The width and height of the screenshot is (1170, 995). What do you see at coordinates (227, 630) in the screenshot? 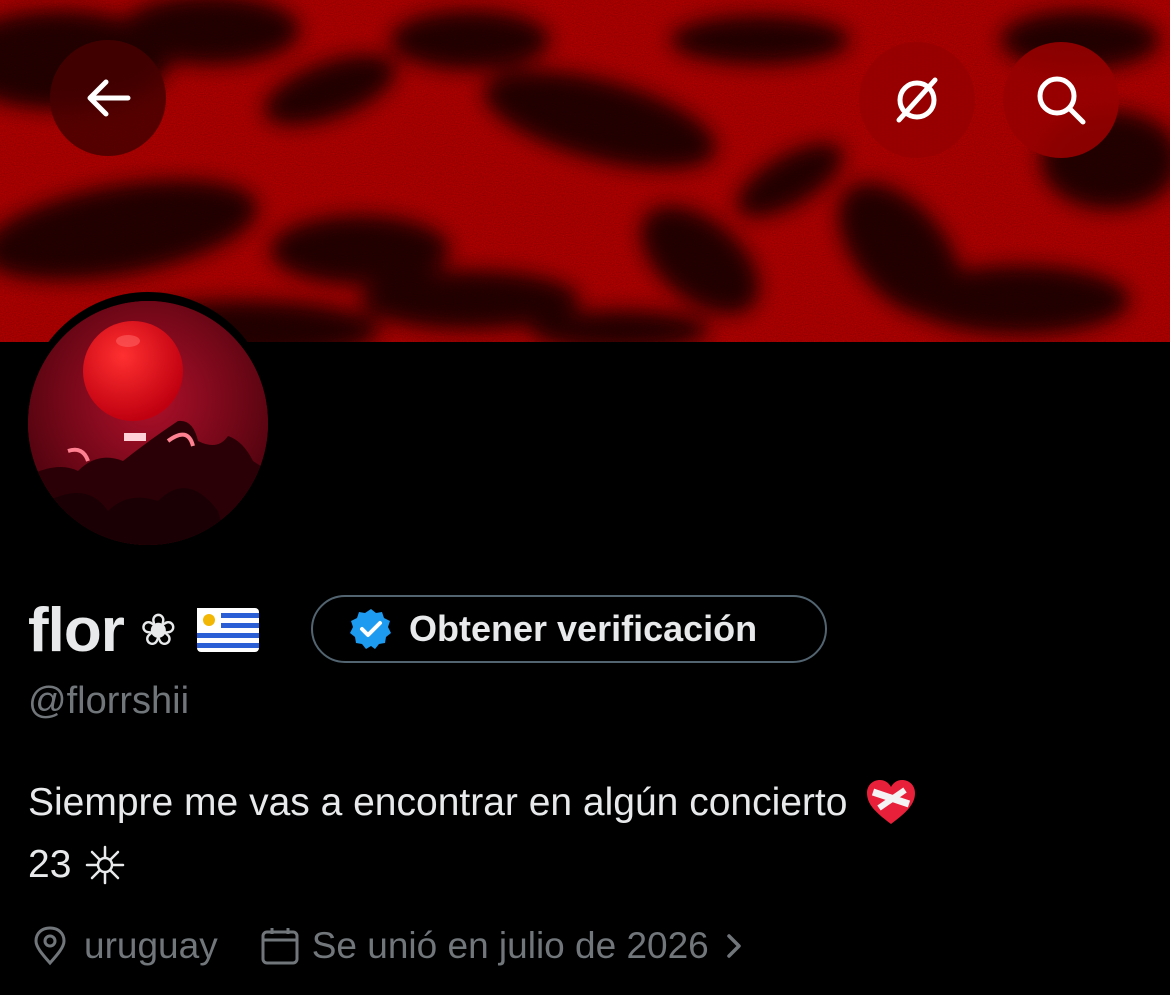
I see `uruguay-flag-icon` at bounding box center [227, 630].